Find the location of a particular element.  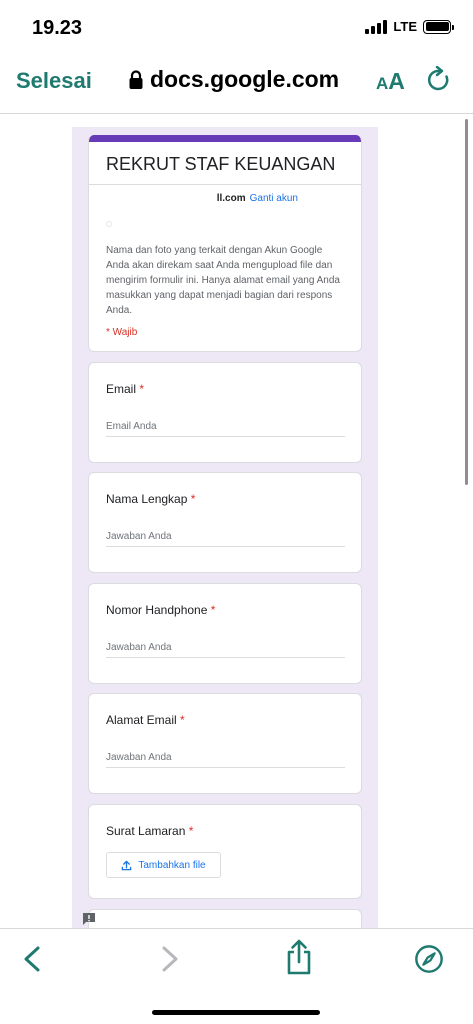

question-label: Surat Lamaran * is located at coordinates (149, 831).